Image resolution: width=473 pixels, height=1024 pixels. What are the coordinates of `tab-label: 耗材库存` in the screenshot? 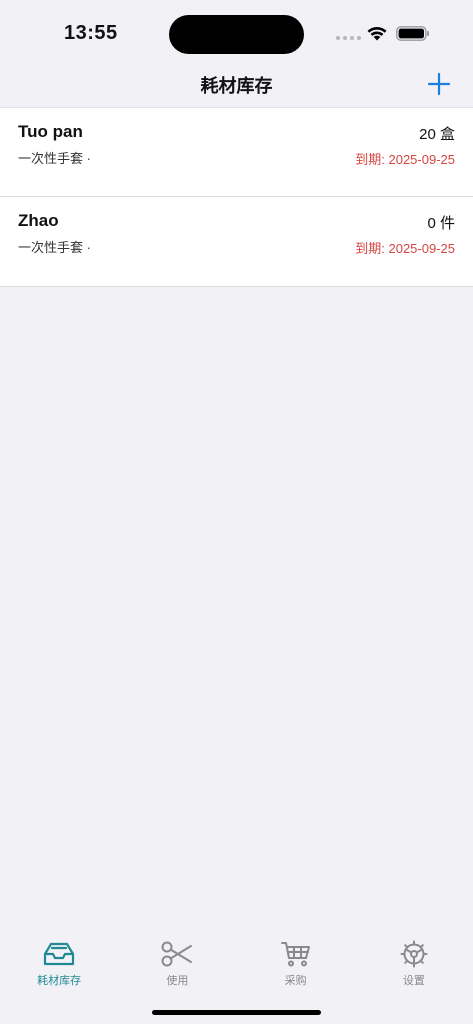 It's located at (59, 981).